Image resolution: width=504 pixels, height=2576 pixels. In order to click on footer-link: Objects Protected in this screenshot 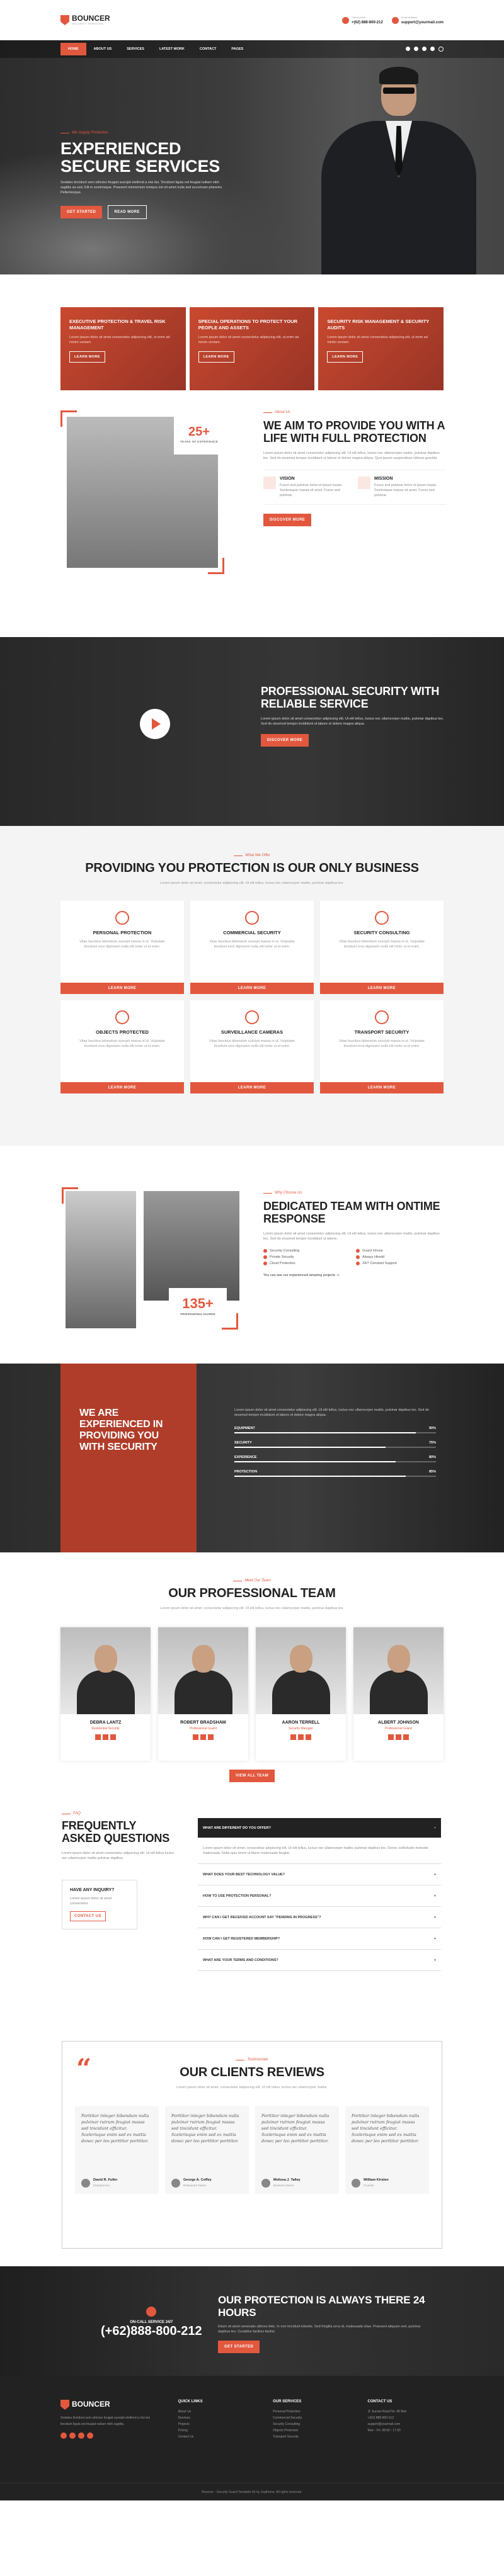, I will do `click(310, 2430)`.